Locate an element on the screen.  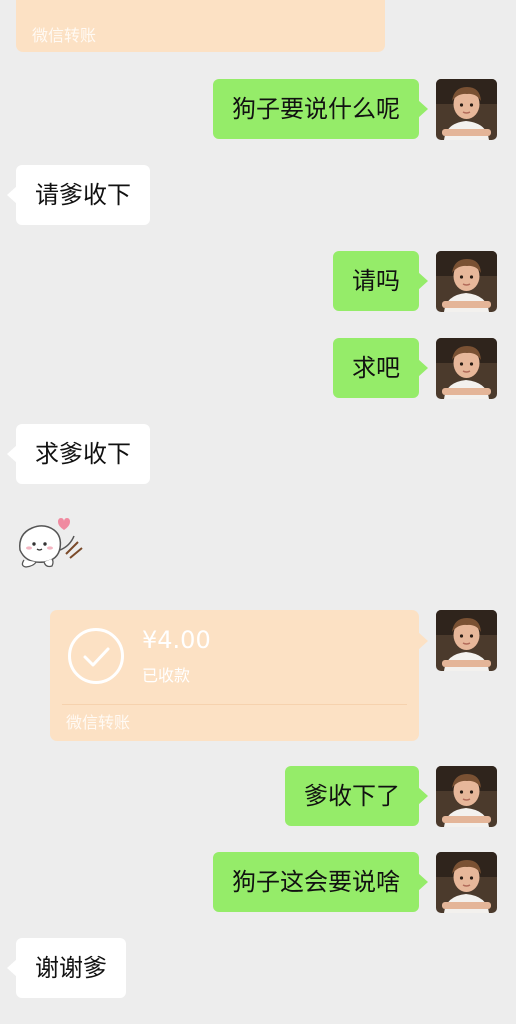
puppy-with-heart-sticker-icon is located at coordinates (51, 544).